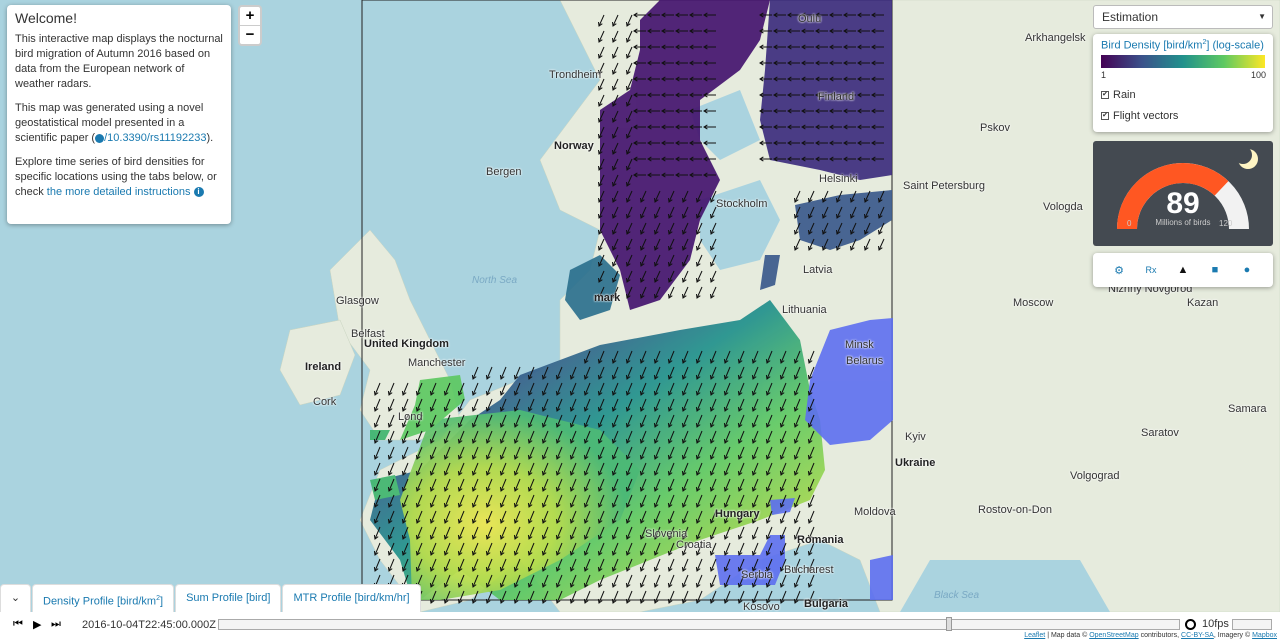  Describe the element at coordinates (119, 192) in the screenshot. I see `instructions-link: the more detailed instructions` at that location.